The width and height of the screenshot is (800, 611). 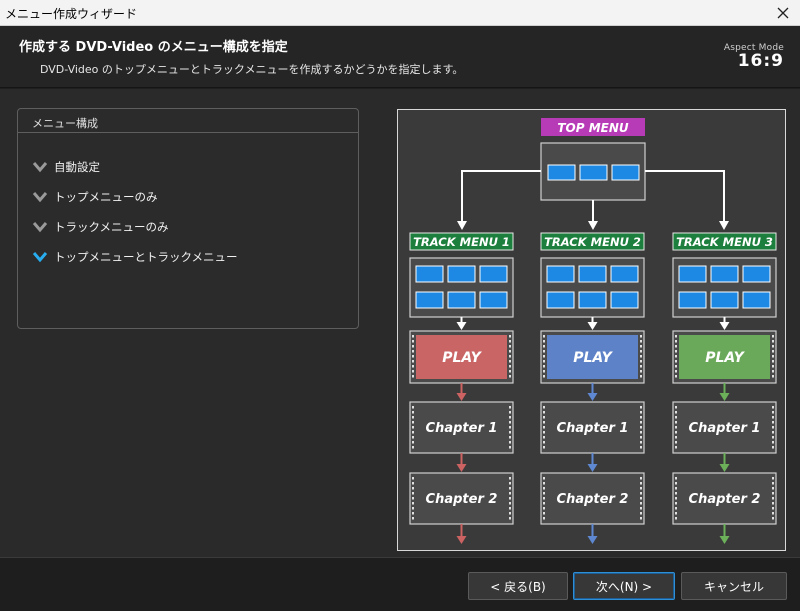 I want to click on back-button: < 戻る(B), so click(x=518, y=586).